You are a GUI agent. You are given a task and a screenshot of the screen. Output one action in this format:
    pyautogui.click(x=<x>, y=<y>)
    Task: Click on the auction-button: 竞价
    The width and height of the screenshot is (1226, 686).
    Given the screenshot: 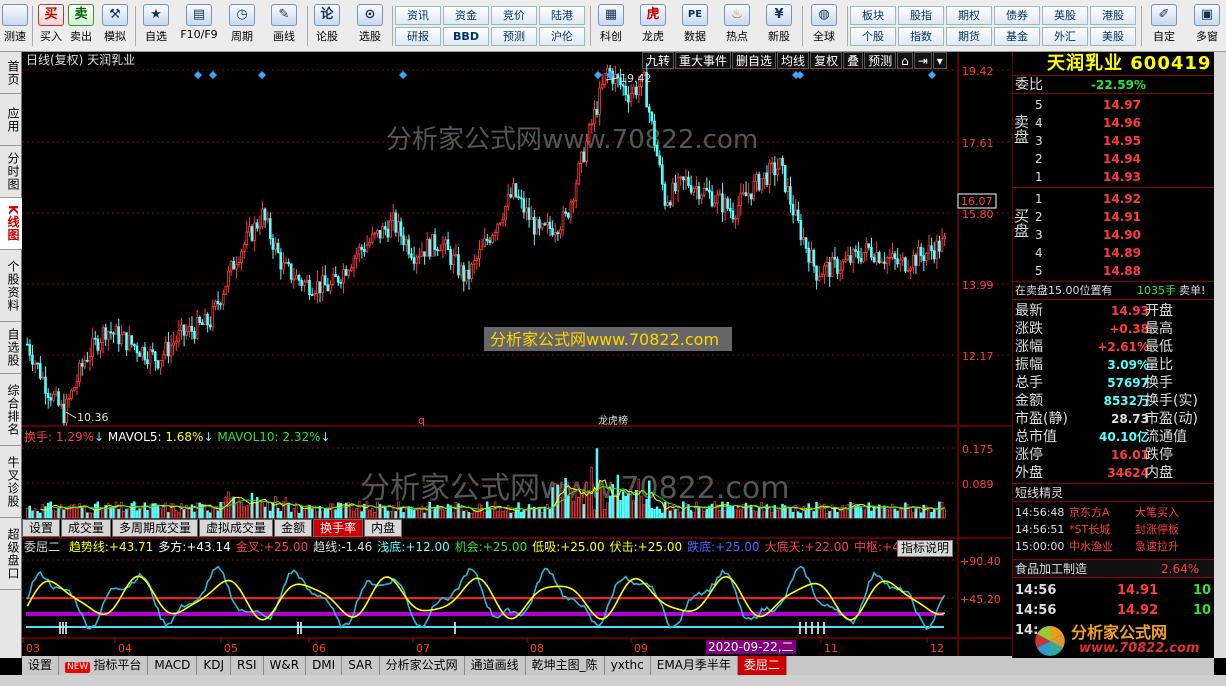 What is the action you would take?
    pyautogui.click(x=514, y=15)
    